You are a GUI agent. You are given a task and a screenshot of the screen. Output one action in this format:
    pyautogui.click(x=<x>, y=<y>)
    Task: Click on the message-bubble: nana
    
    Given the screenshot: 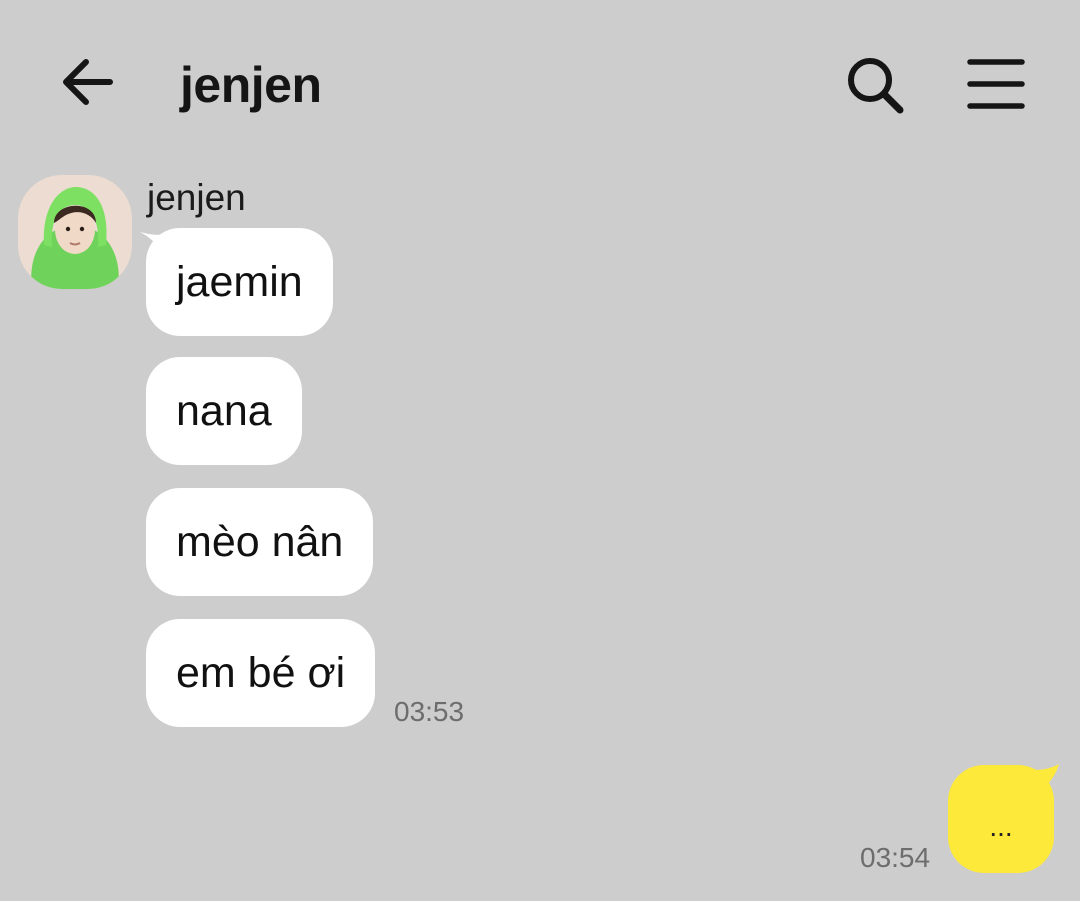 What is the action you would take?
    pyautogui.click(x=224, y=411)
    